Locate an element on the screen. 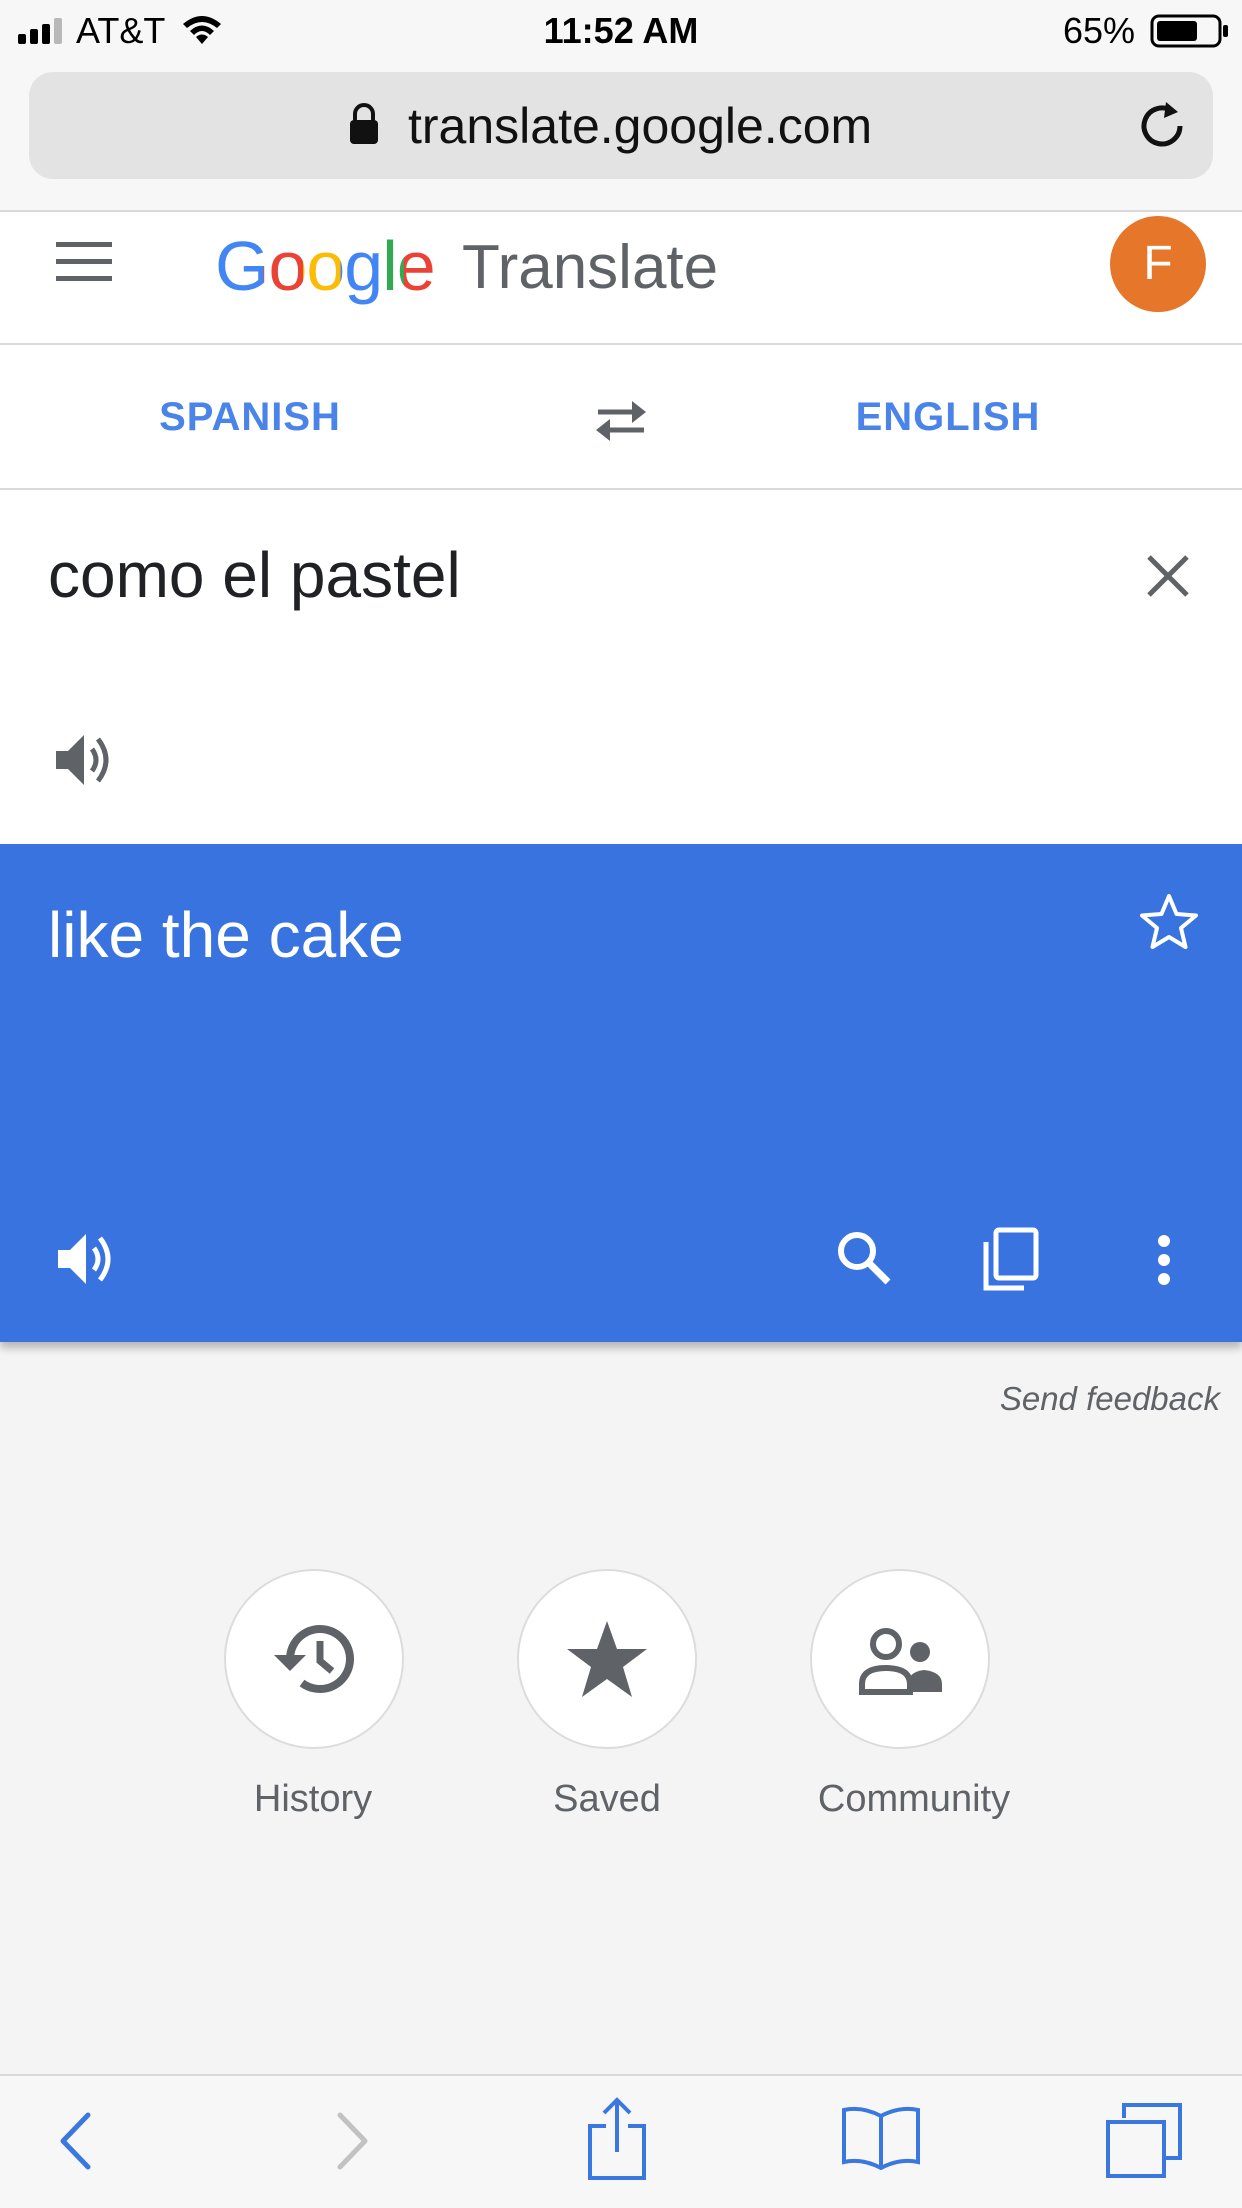 The height and width of the screenshot is (2208, 1242). lock-icon is located at coordinates (364, 123).